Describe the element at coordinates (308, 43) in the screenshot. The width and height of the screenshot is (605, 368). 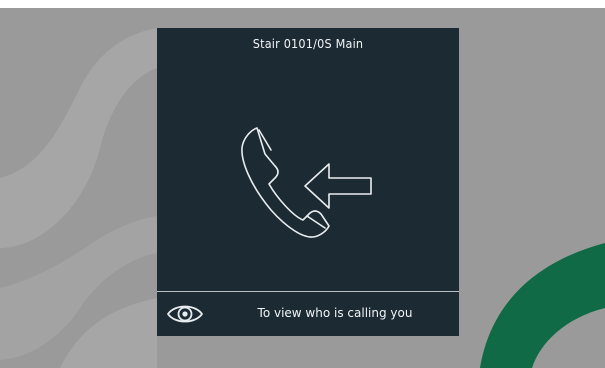
I see `panel-title: Stair 0101/0S Main` at that location.